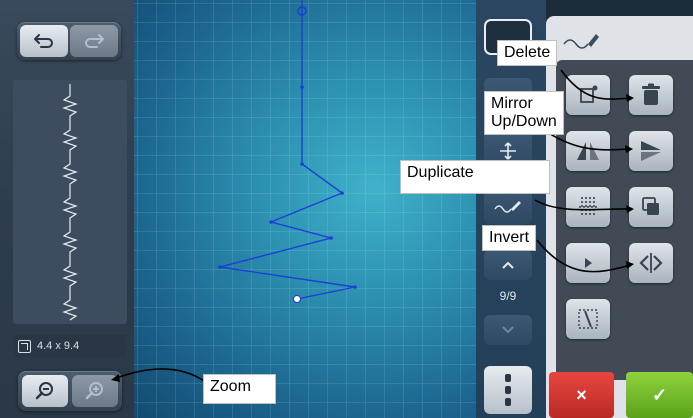 Image resolution: width=693 pixels, height=418 pixels. What do you see at coordinates (239, 389) in the screenshot?
I see `callout-zoom: Zoom` at bounding box center [239, 389].